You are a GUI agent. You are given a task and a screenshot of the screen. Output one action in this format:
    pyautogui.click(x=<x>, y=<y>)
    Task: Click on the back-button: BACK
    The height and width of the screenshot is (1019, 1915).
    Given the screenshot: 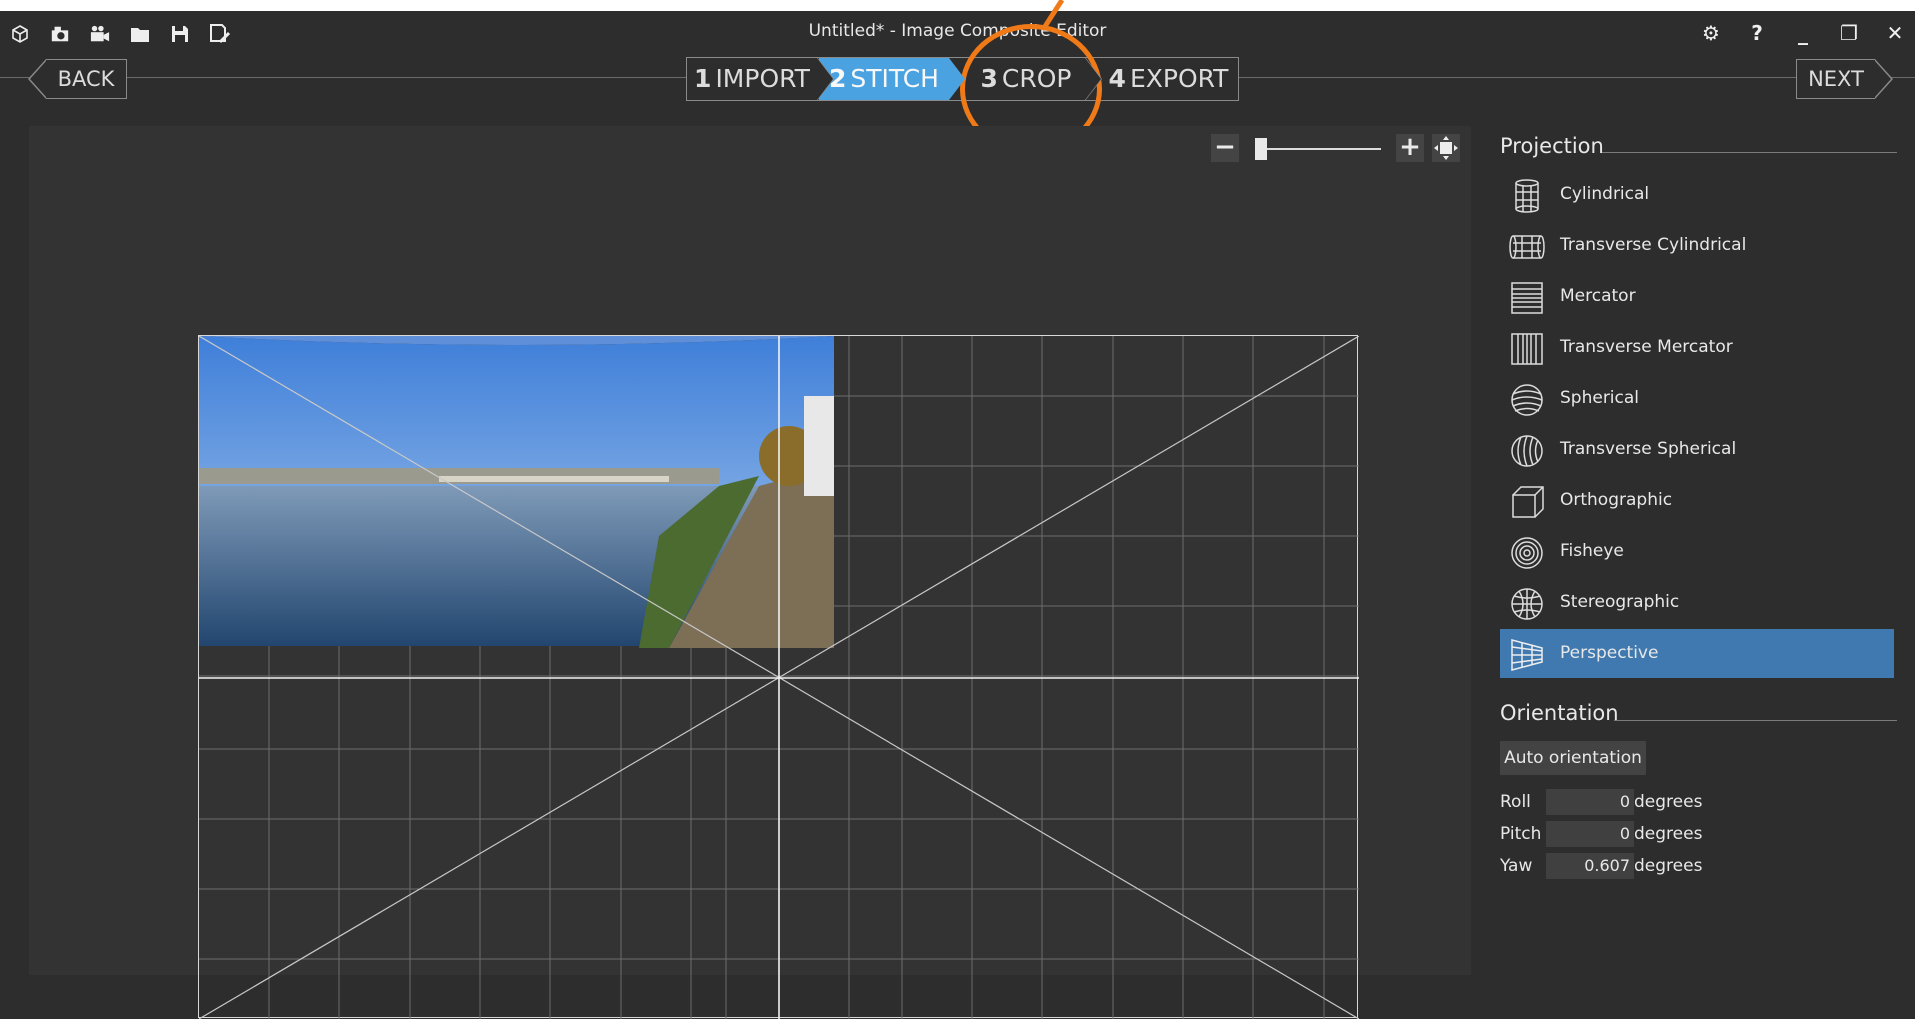 What is the action you would take?
    pyautogui.click(x=77, y=79)
    